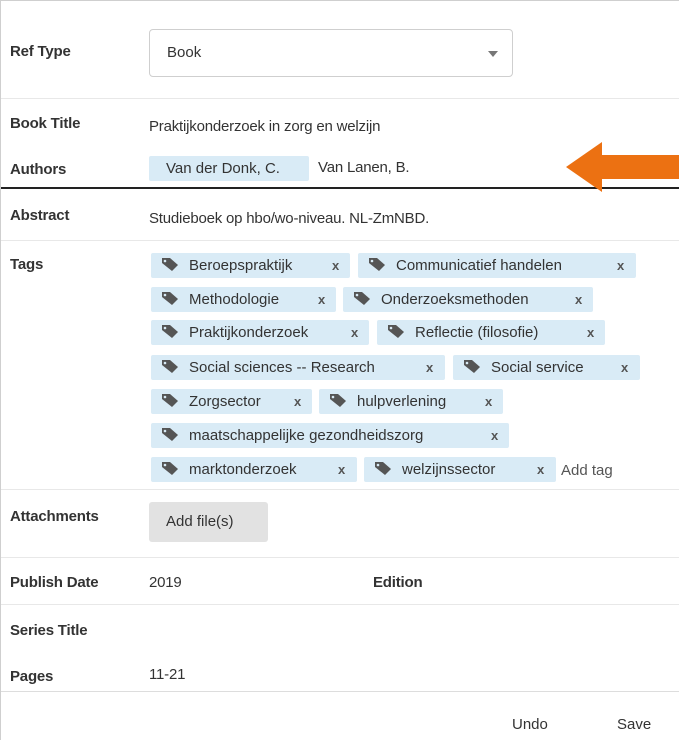 The image size is (679, 740). What do you see at coordinates (477, 332) in the screenshot?
I see `tag-label: Reflectie (filosofie)` at bounding box center [477, 332].